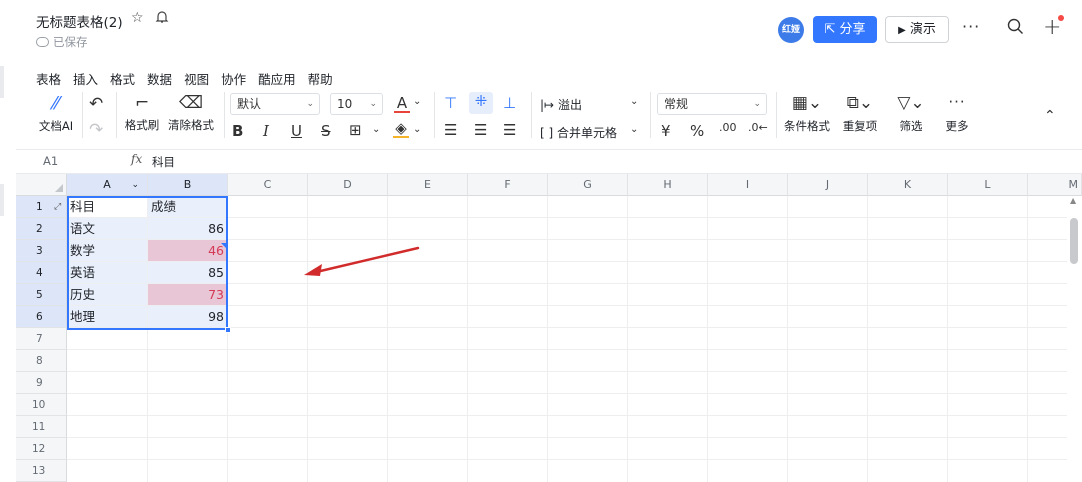 The width and height of the screenshot is (1082, 482). Describe the element at coordinates (41, 427) in the screenshot. I see `row-header-11: 11` at that location.